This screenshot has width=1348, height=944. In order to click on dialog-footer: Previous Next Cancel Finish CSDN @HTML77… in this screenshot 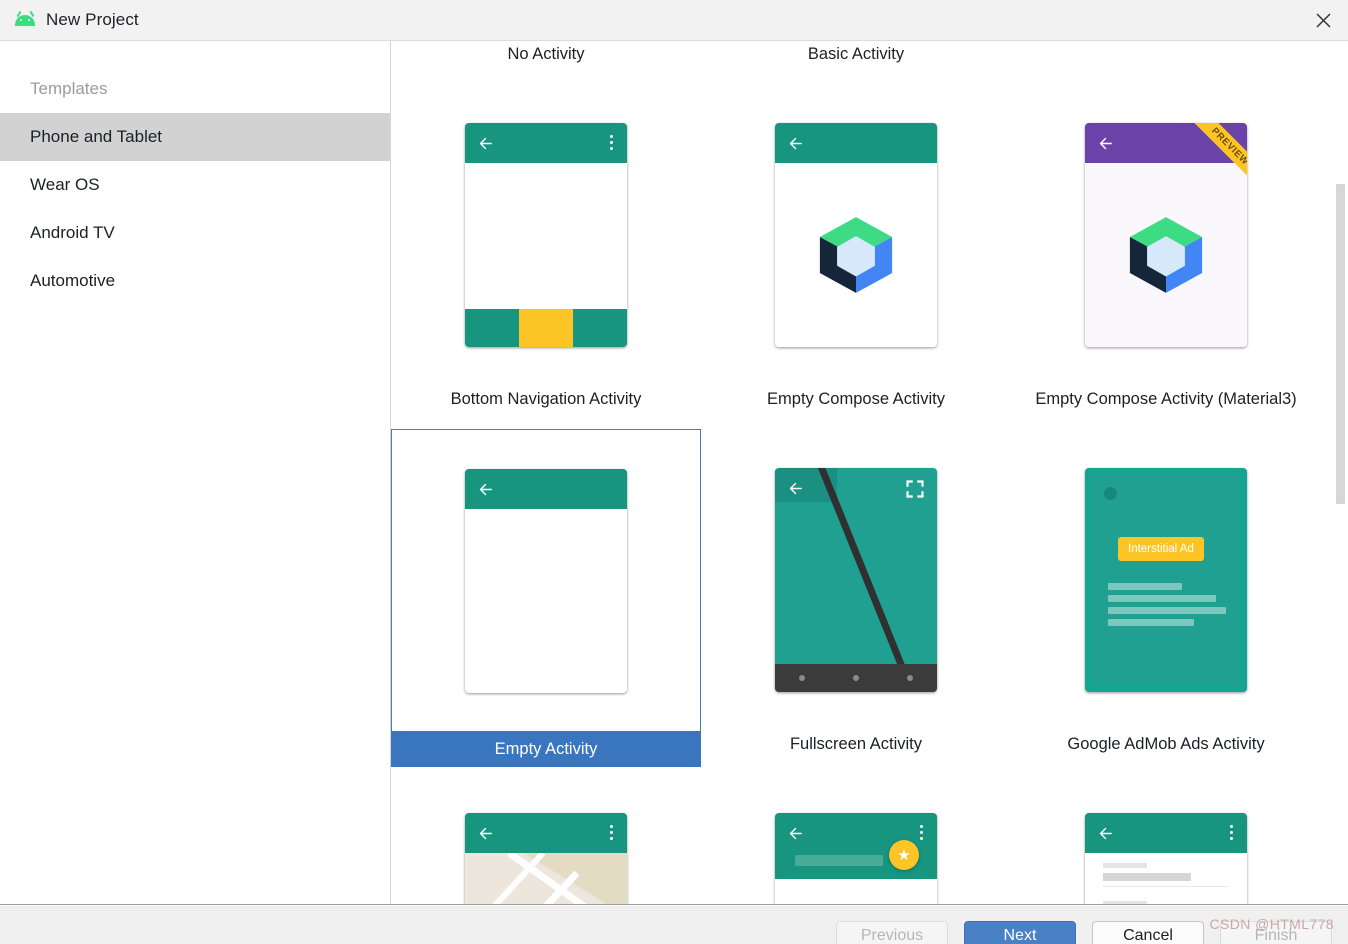, I will do `click(674, 924)`.